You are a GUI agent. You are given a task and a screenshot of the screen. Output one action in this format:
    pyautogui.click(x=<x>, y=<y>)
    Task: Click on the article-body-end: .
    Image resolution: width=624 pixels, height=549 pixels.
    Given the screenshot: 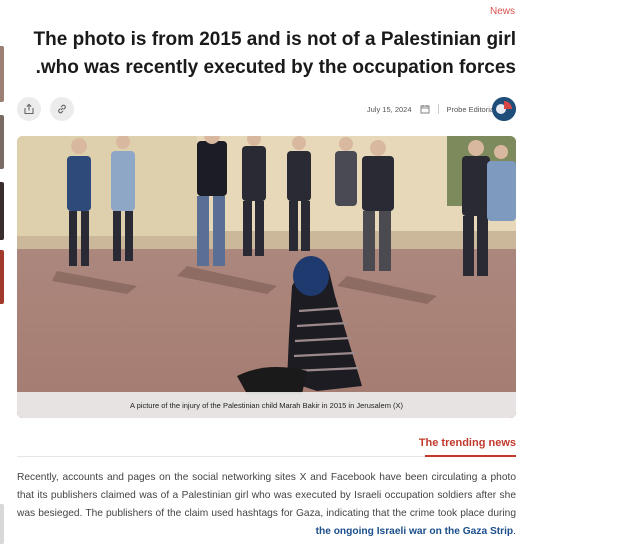 What is the action you would take?
    pyautogui.click(x=514, y=531)
    